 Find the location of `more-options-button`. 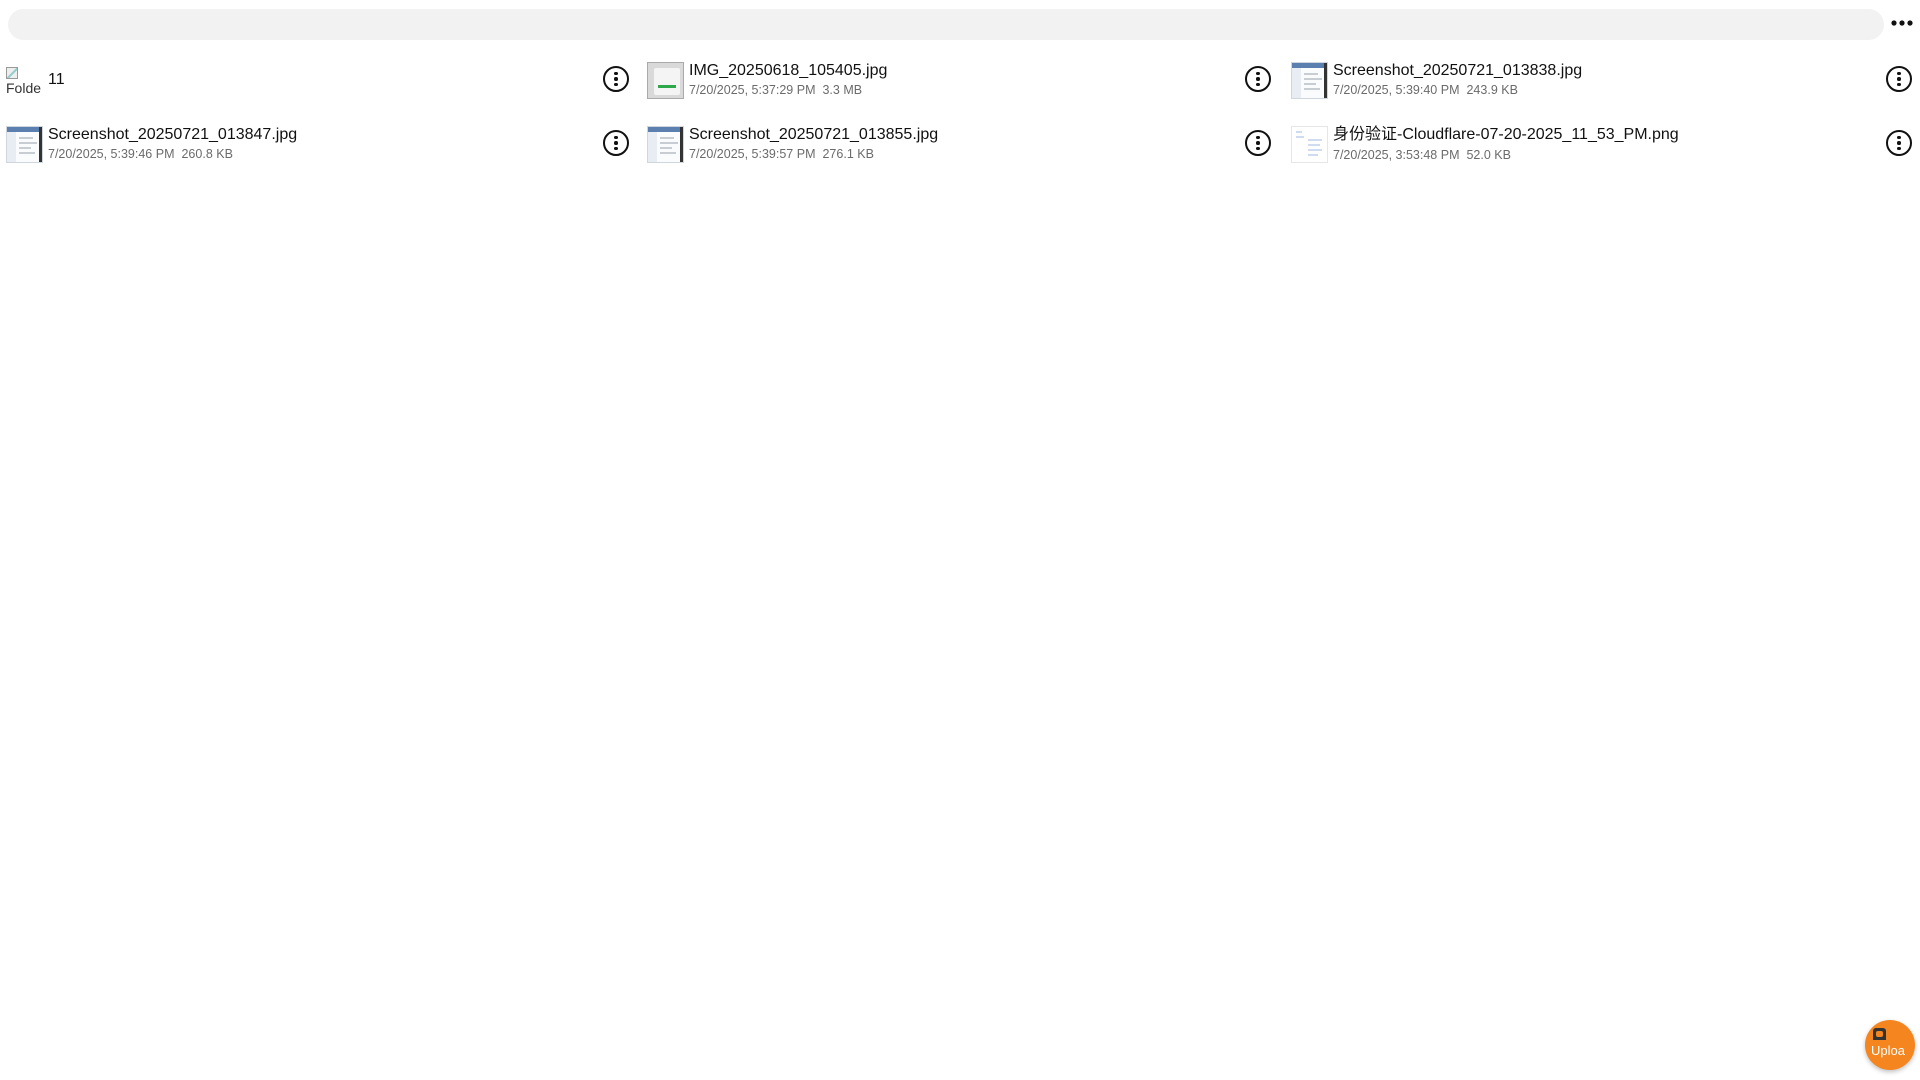

more-options-button is located at coordinates (1902, 23).